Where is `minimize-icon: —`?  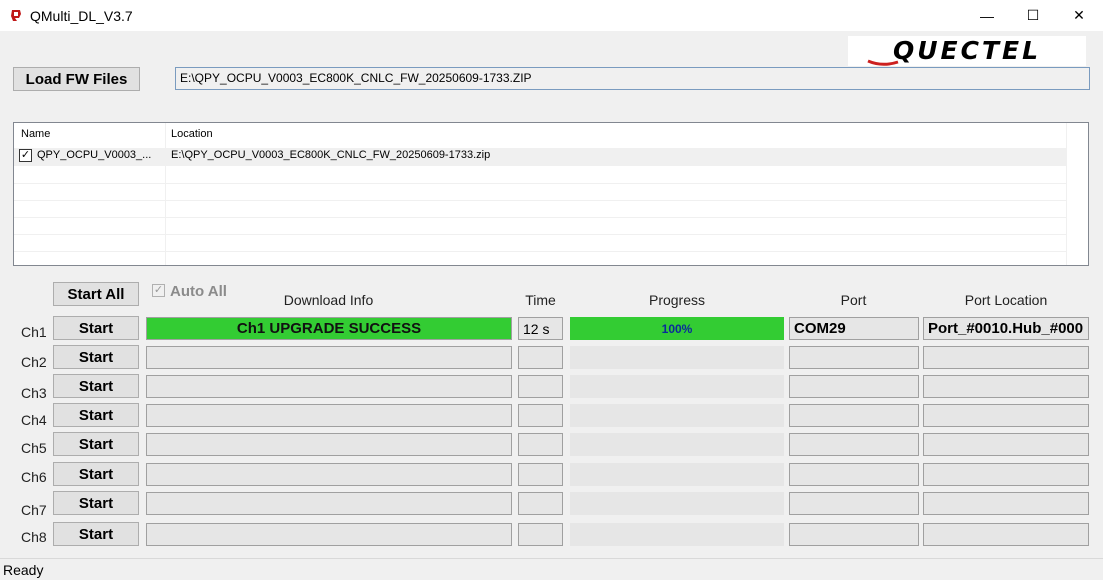
minimize-icon: — is located at coordinates (987, 15).